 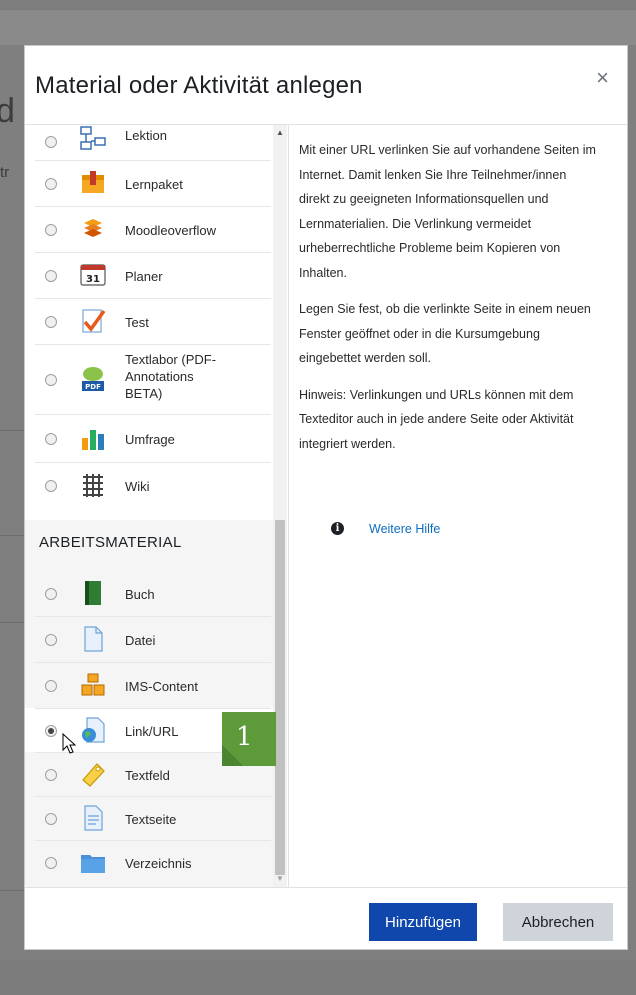 I want to click on dialog-header: Material oder Aktivität anlegen ×, so click(x=326, y=85).